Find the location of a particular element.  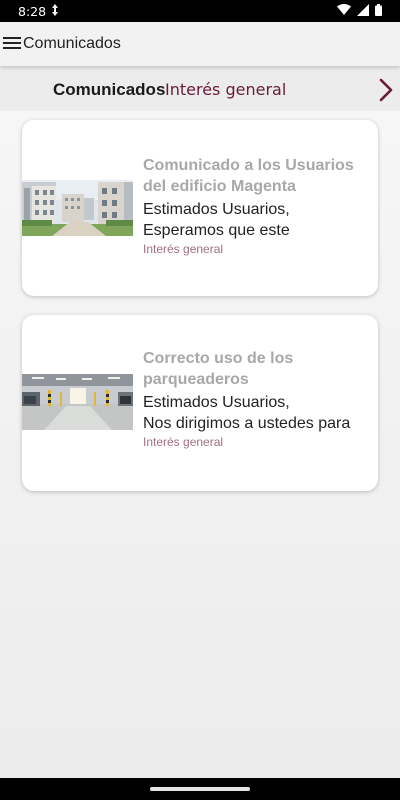

tab-comunicados: Comunicados is located at coordinates (109, 90).